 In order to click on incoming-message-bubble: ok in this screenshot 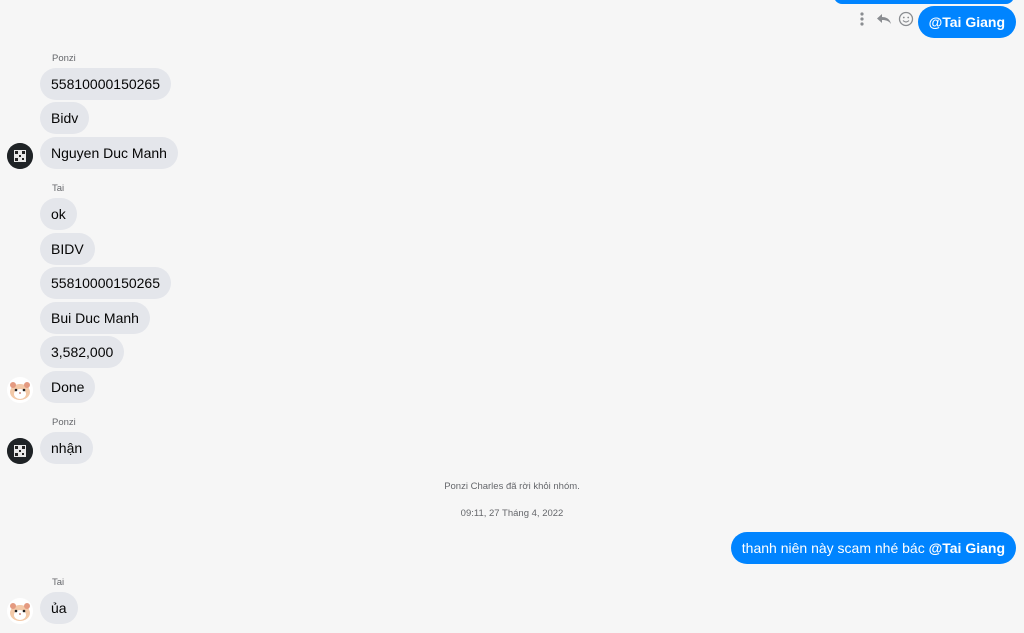, I will do `click(58, 214)`.